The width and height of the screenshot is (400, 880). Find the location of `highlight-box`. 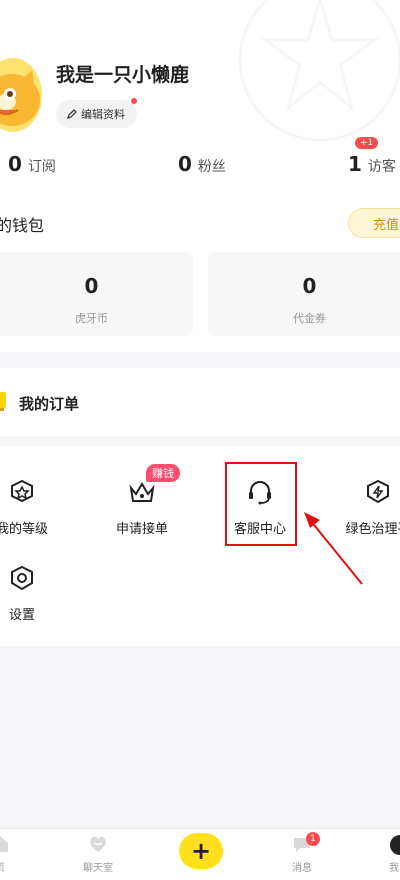

highlight-box is located at coordinates (261, 504).